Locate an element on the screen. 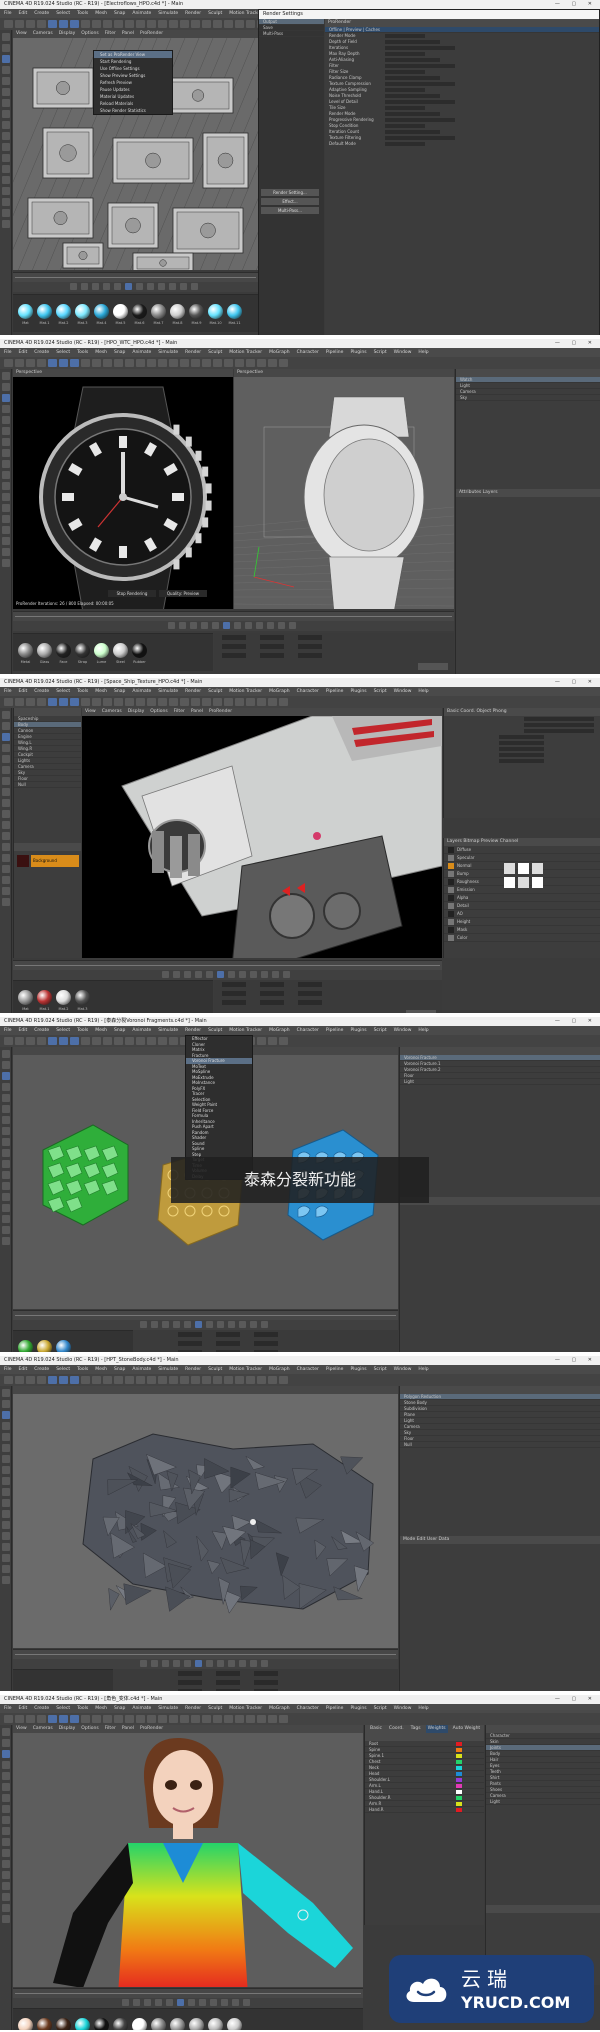 This screenshot has height=2032, width=600. window-controls: — ▢ ✕ is located at coordinates (576, 1360).